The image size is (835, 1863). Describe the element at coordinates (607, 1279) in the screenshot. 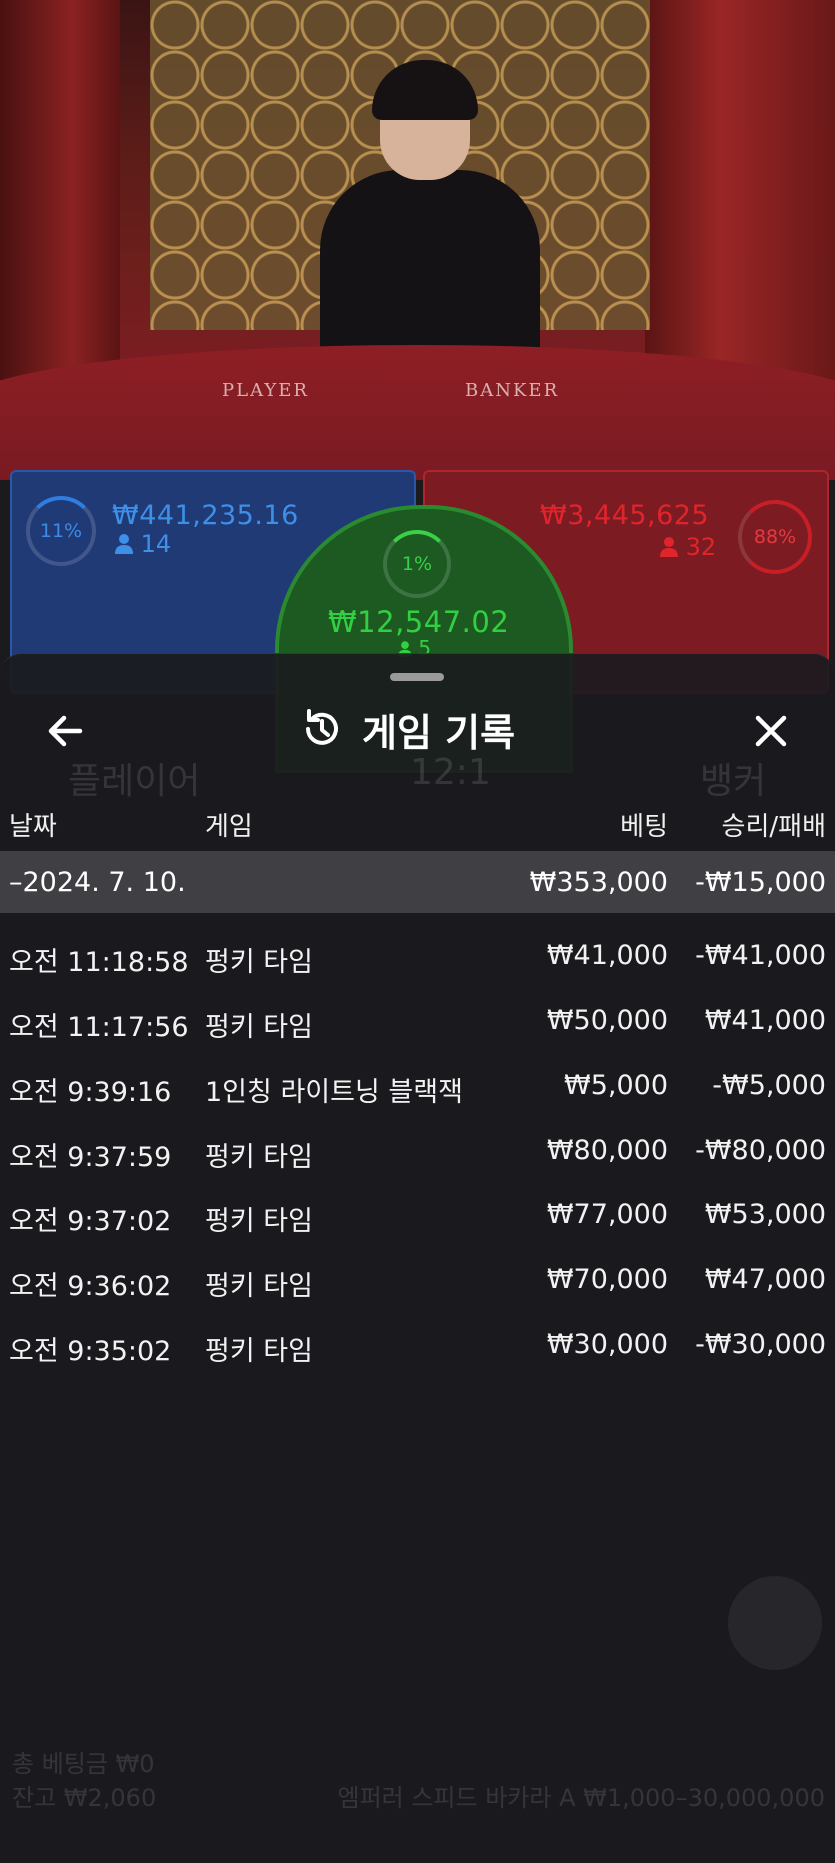

I see `row-bet: ₩70,000` at that location.